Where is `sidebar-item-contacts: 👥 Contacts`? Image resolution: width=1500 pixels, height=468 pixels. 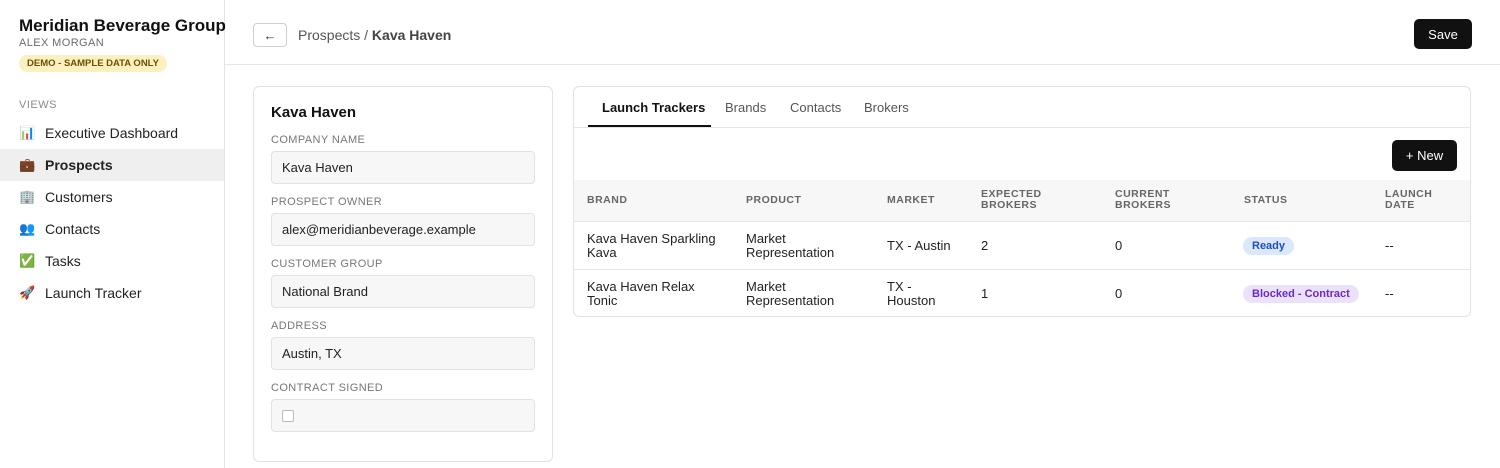
sidebar-item-contacts: 👥 Contacts is located at coordinates (112, 229).